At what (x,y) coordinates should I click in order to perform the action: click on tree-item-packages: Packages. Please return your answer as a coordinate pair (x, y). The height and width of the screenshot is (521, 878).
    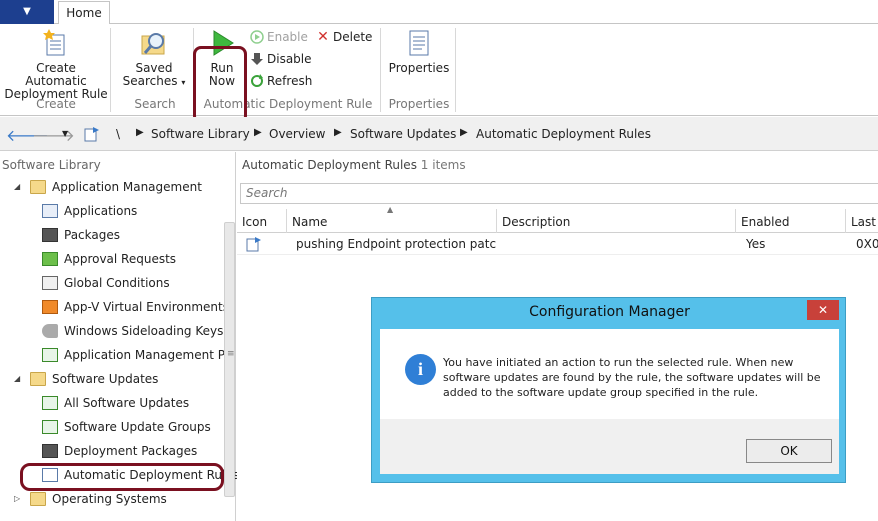
    Looking at the image, I should click on (81, 235).